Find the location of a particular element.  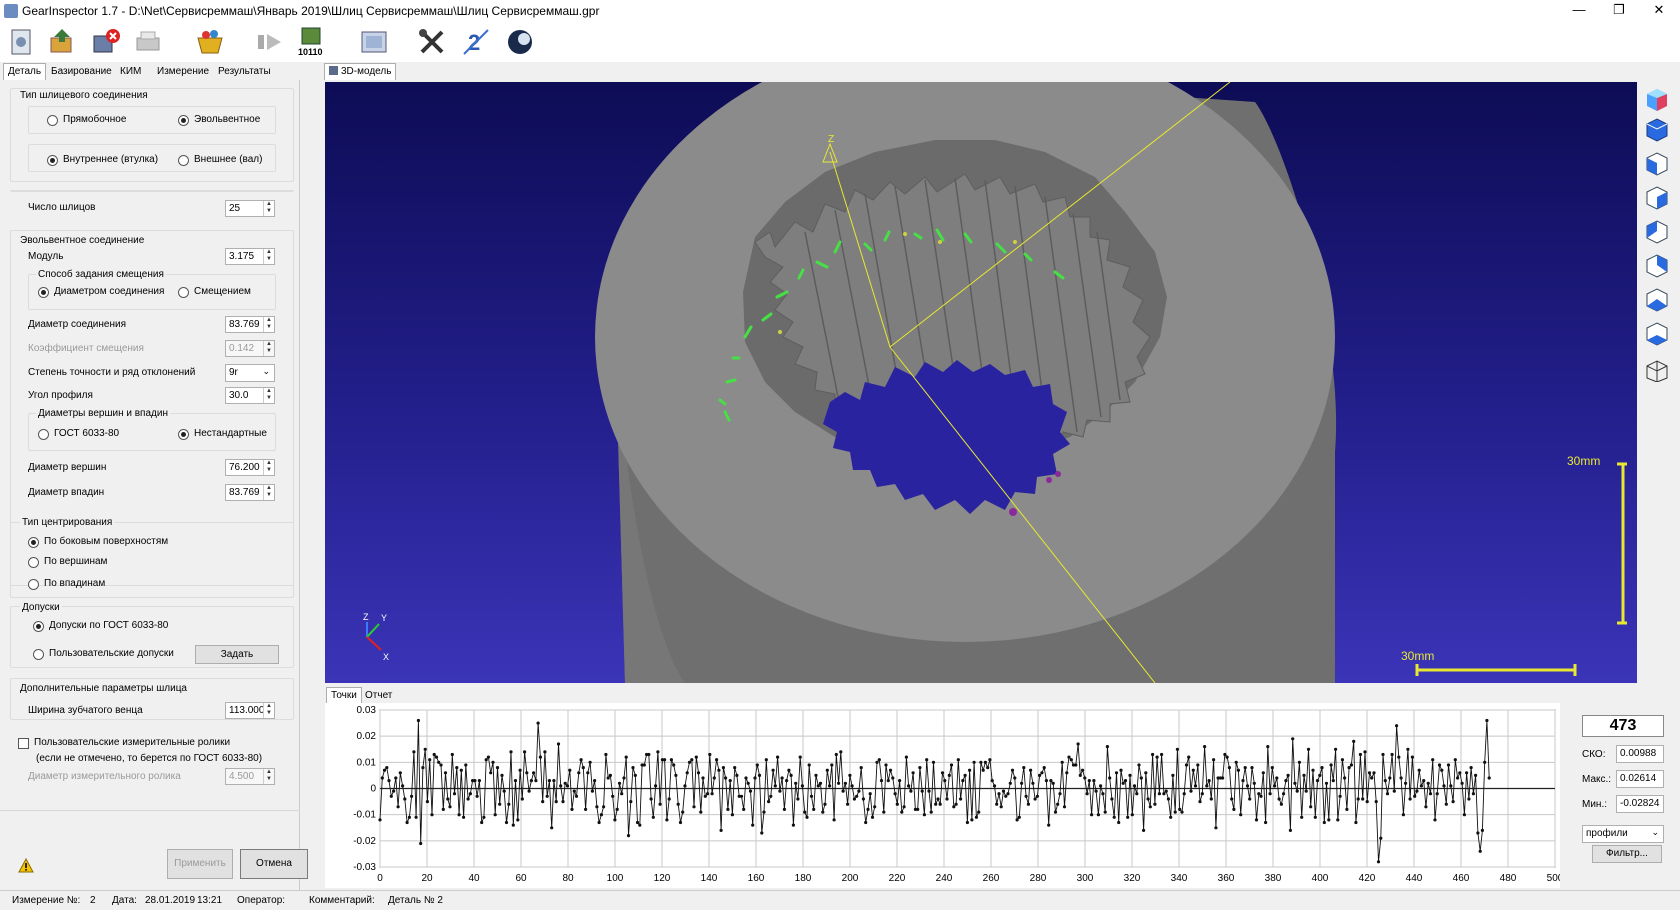

close-button: ✕ is located at coordinates (1658, 11).